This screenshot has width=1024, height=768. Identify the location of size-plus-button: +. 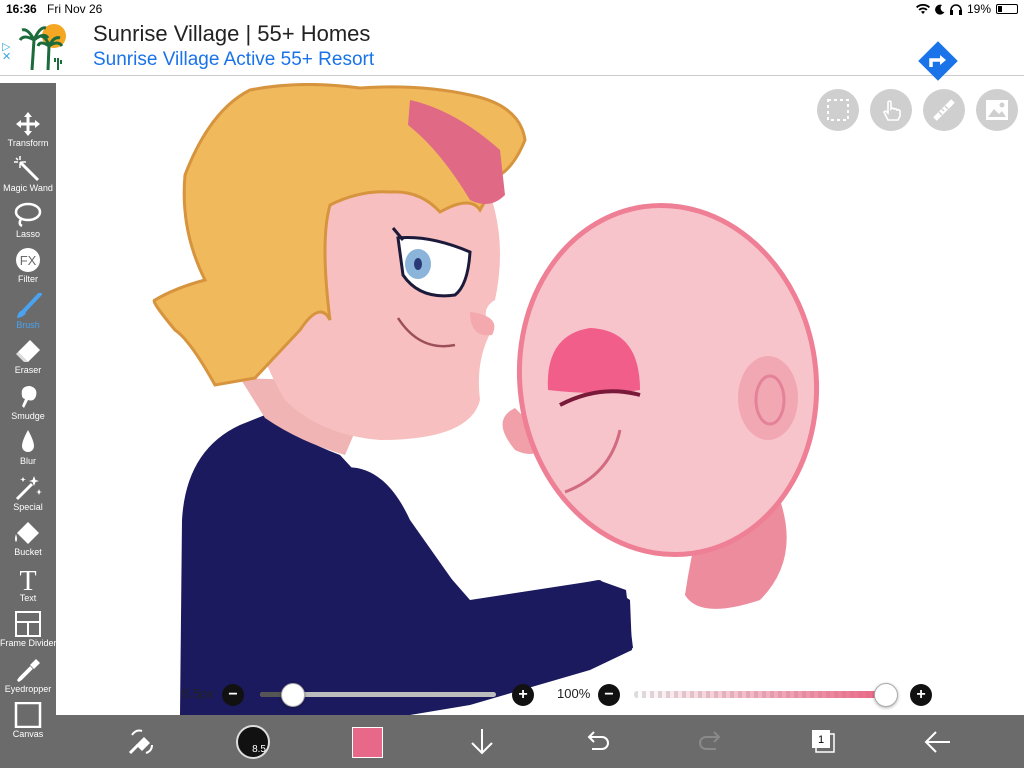
(523, 695).